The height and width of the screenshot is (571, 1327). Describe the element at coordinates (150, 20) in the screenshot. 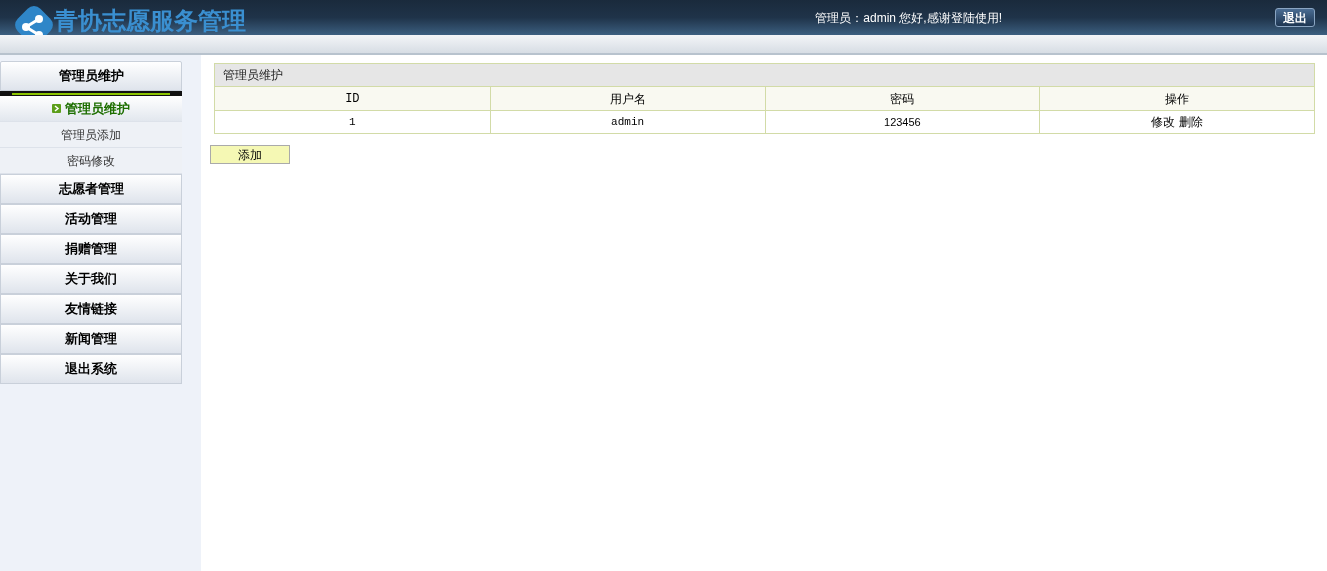

I see `app-title: 青协志愿服务管理` at that location.